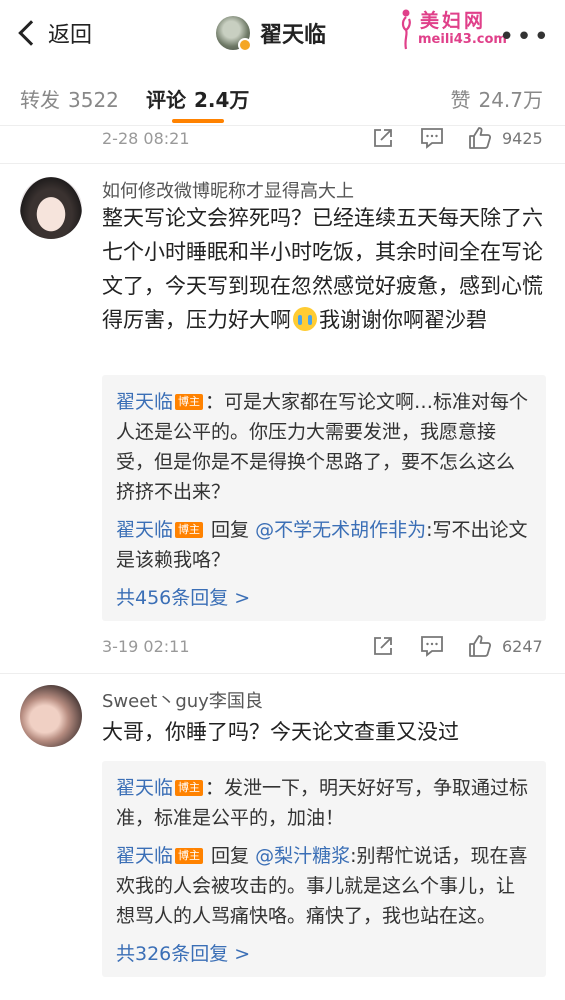 The width and height of the screenshot is (565, 1000). What do you see at coordinates (280, 732) in the screenshot?
I see `comment-text: 大哥，你睡了吗？今天论文查重又没过` at bounding box center [280, 732].